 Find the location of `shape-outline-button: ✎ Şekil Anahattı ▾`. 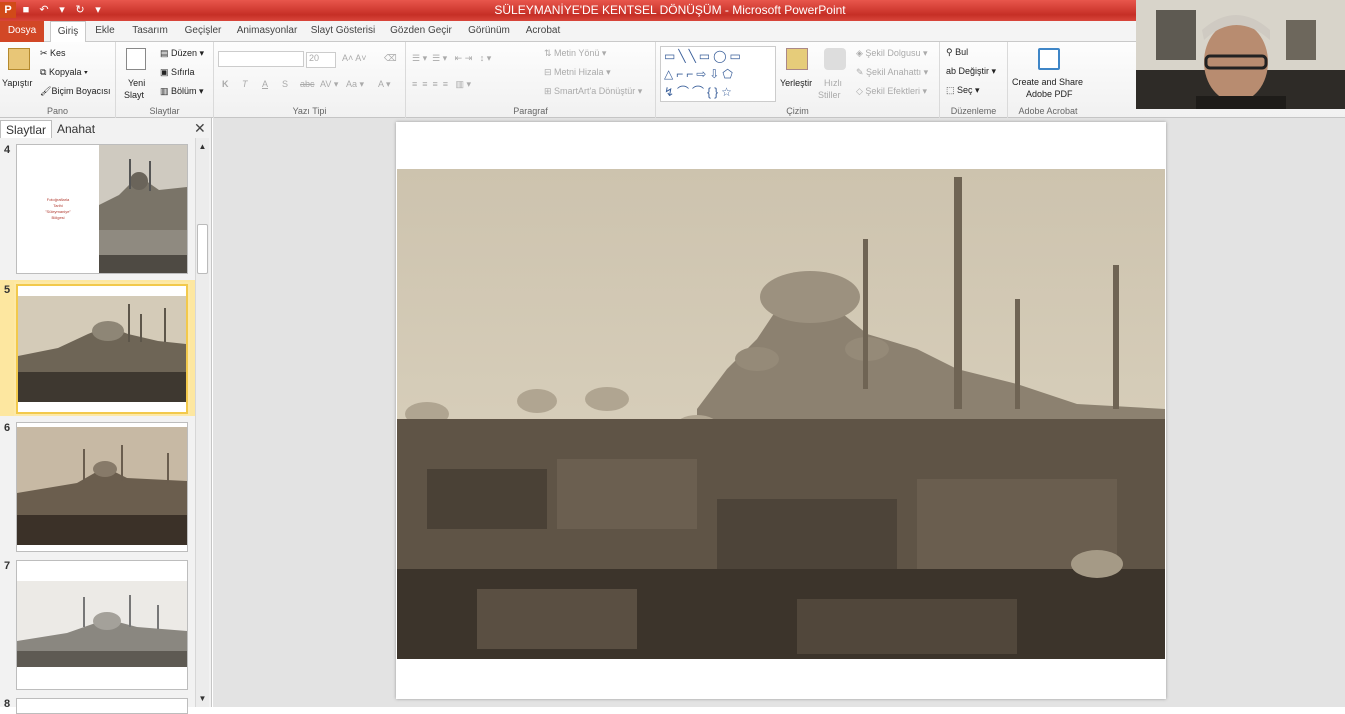

shape-outline-button: ✎ Şekil Anahattı ▾ is located at coordinates (892, 72).